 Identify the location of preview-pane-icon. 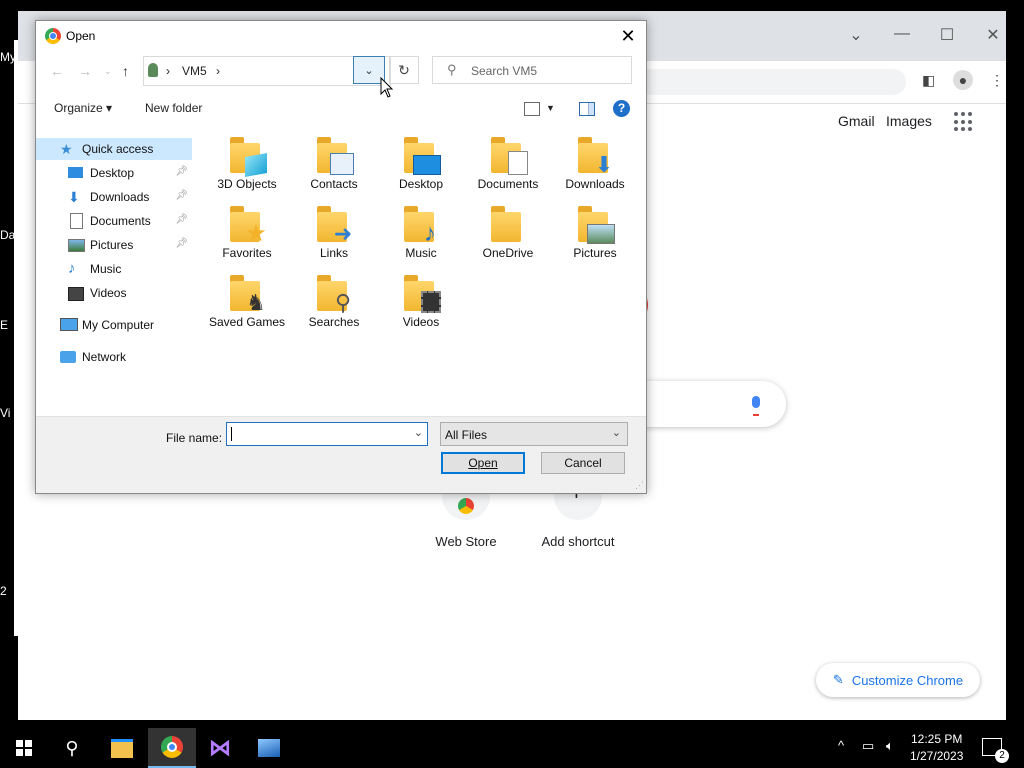
(587, 109).